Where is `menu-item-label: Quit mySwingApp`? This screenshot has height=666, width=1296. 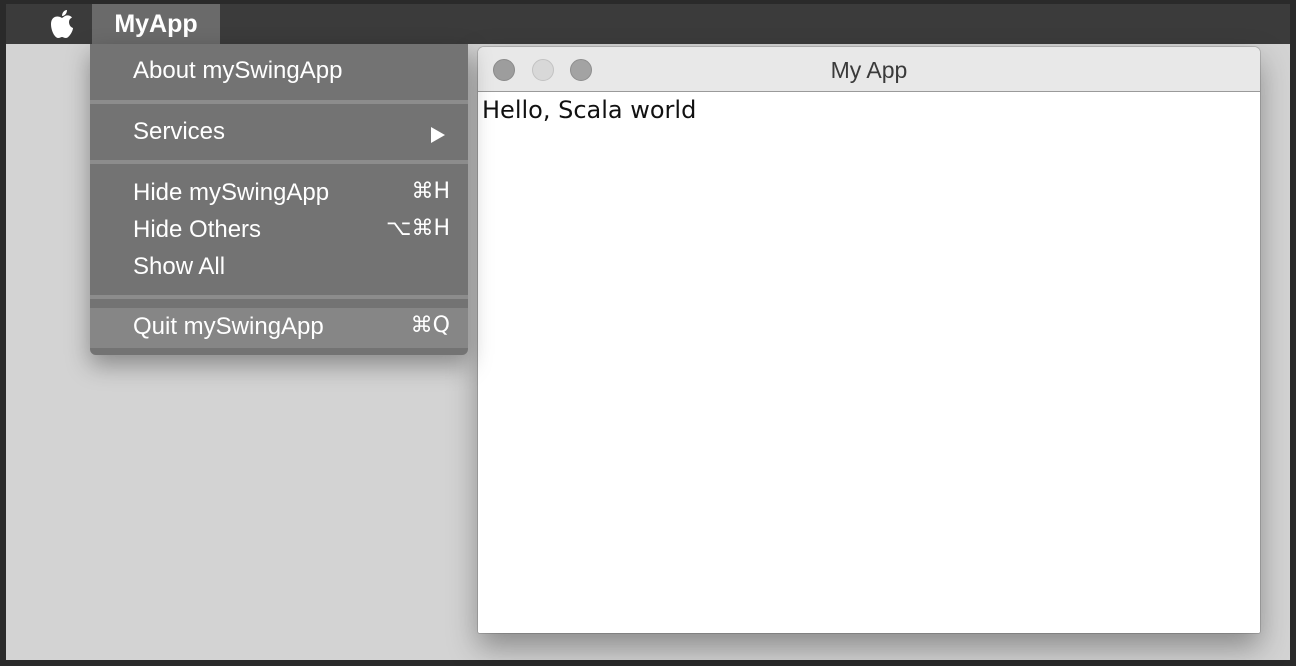 menu-item-label: Quit mySwingApp is located at coordinates (228, 326).